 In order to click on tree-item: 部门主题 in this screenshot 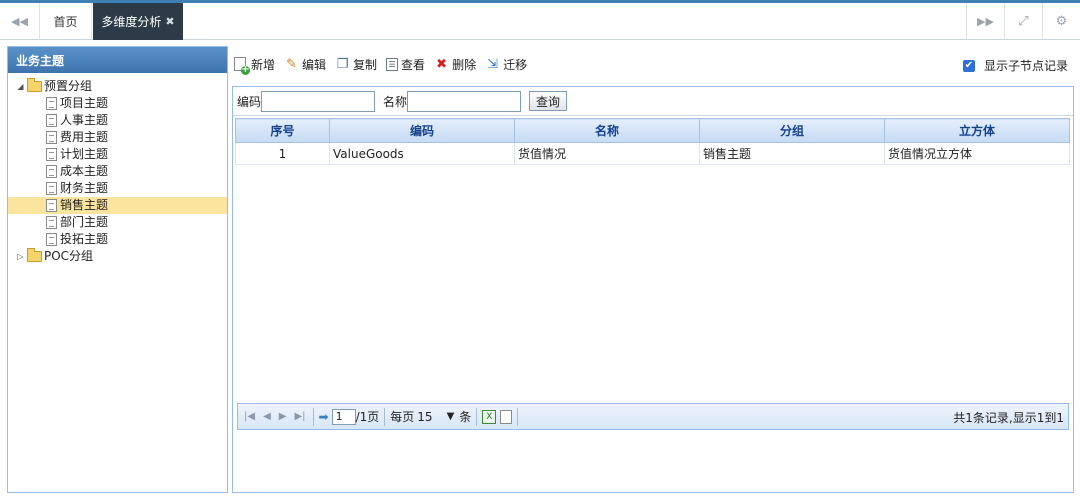, I will do `click(117, 222)`.